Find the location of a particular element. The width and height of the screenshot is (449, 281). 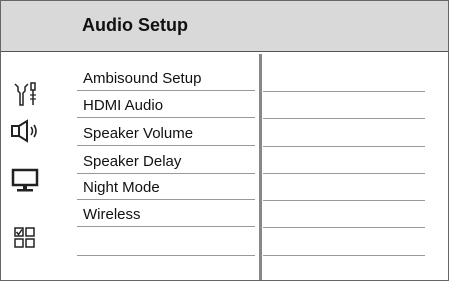

menu-item-label: Speaker Delay is located at coordinates (132, 161).